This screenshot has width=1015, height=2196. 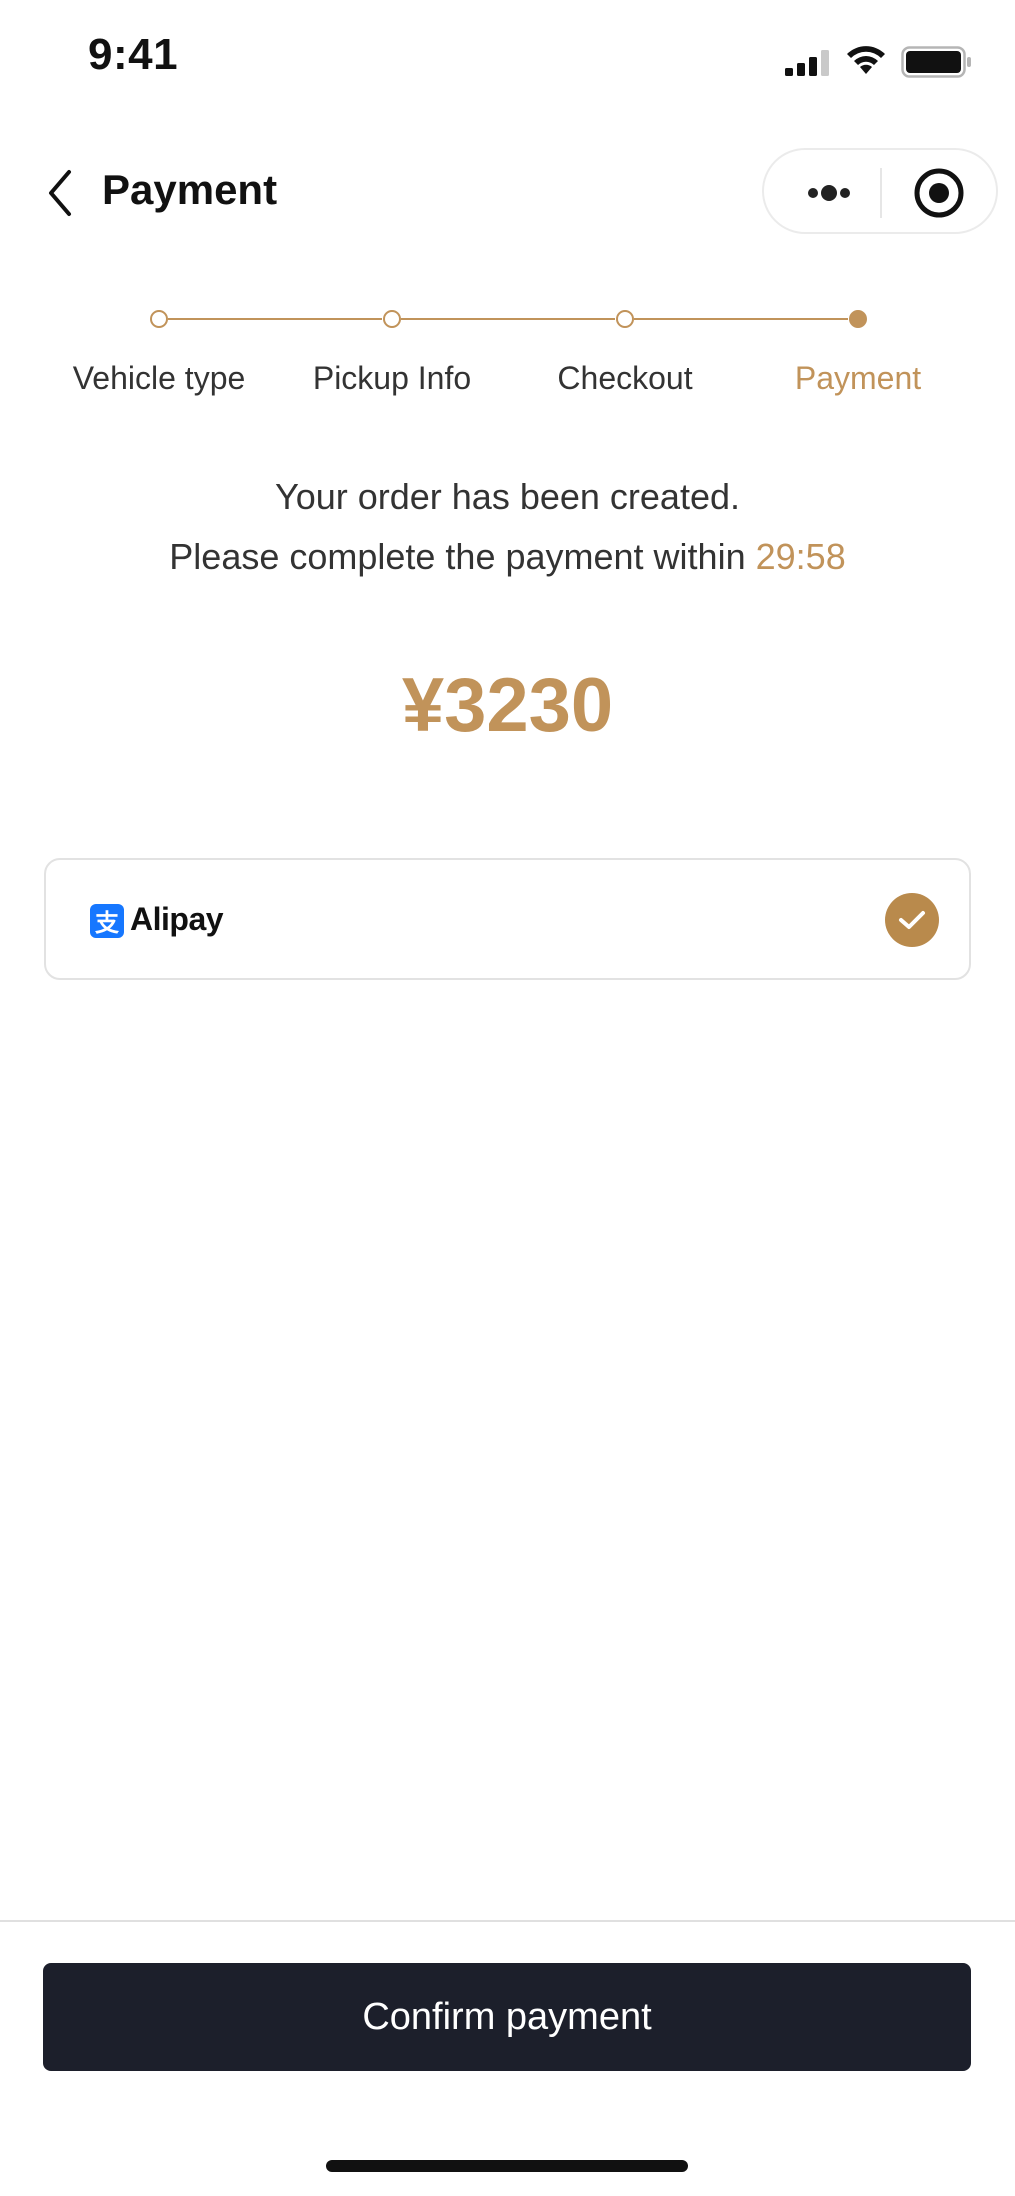 I want to click on payment-deadline-message: Please complete the payment within 29:58, so click(x=507, y=557).